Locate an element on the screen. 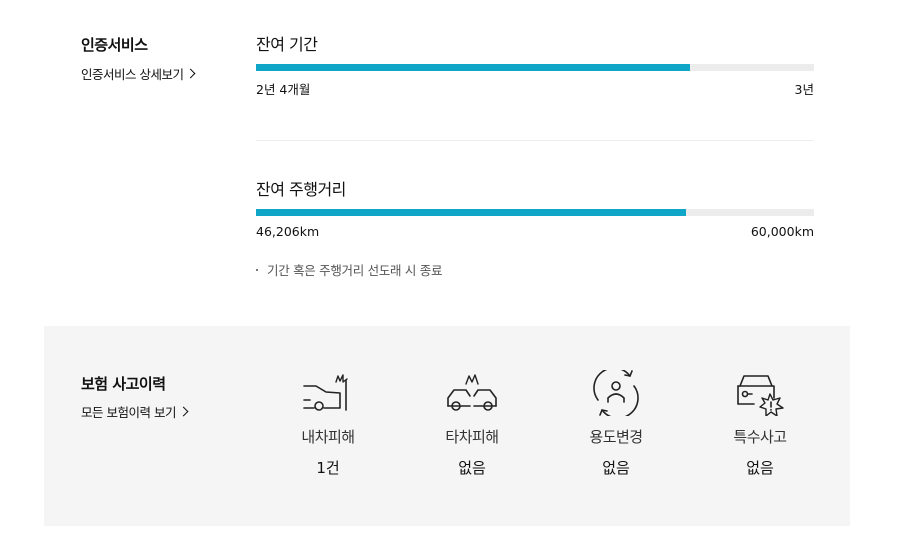  insurance-item-value: 1건 is located at coordinates (328, 468).